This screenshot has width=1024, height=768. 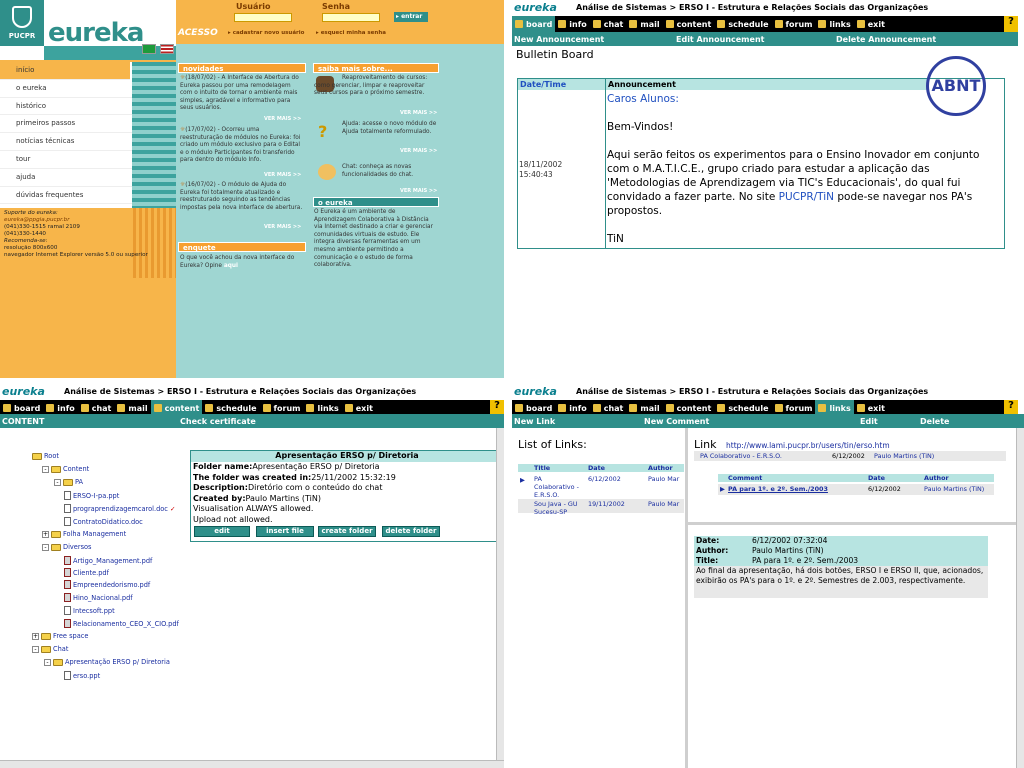 I want to click on ver-mais-link-1: VER MAIS >>, so click(x=282, y=119).